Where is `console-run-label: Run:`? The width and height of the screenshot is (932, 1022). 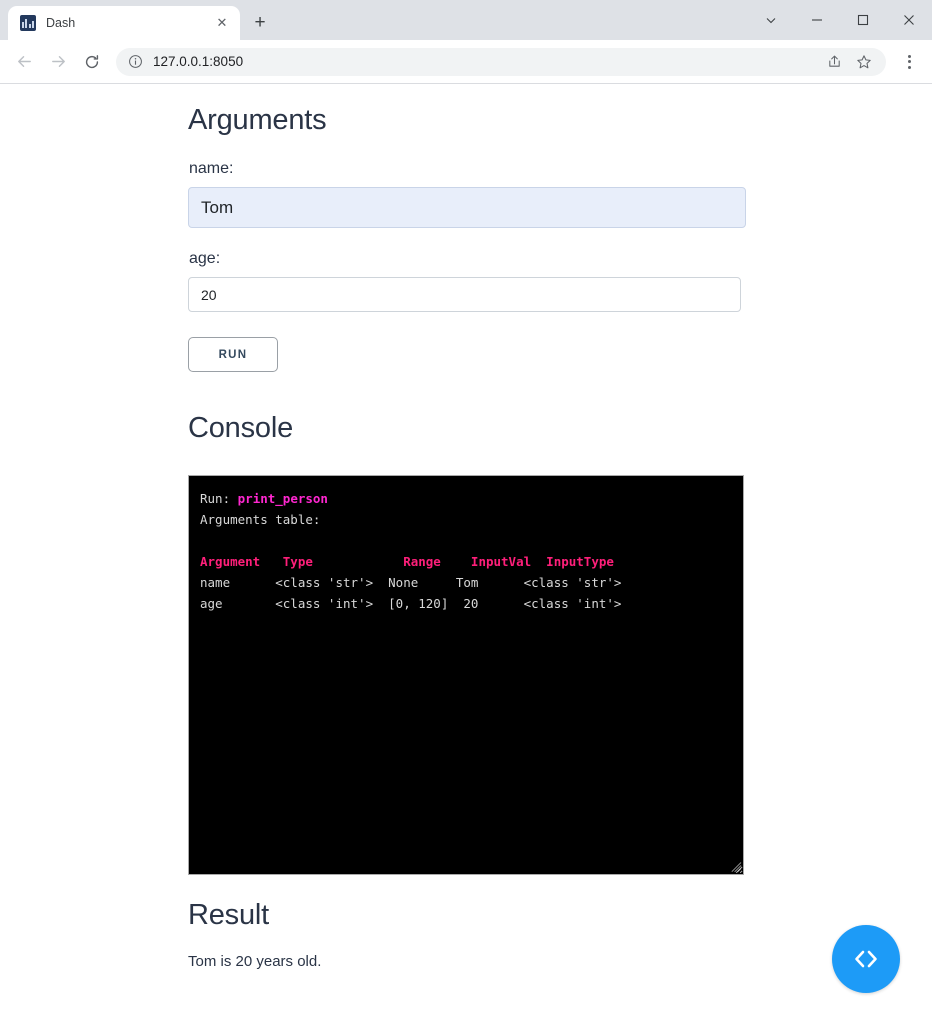 console-run-label: Run: is located at coordinates (219, 498).